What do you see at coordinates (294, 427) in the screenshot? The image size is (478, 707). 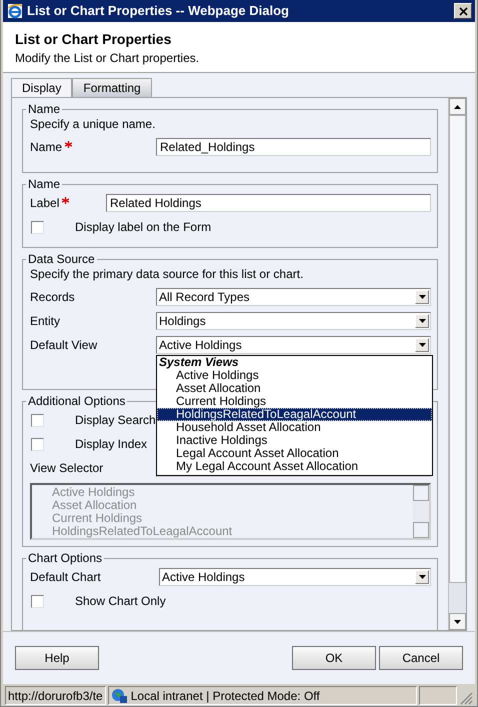 I see `menu-item: Household Asset Allocation` at bounding box center [294, 427].